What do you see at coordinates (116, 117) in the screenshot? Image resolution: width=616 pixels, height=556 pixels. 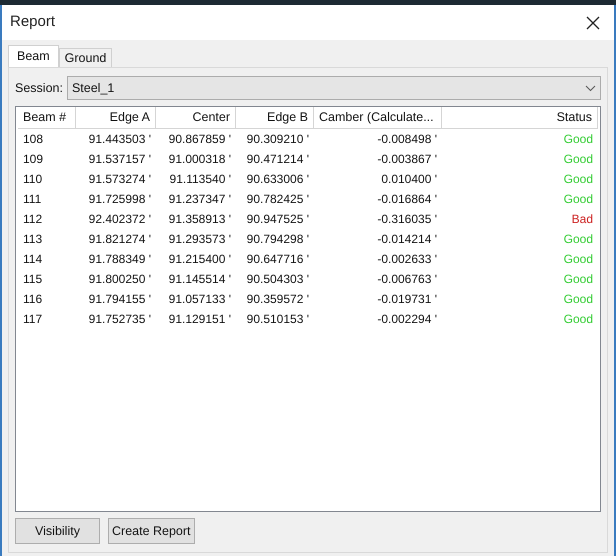 I see `column-header: Edge A` at bounding box center [116, 117].